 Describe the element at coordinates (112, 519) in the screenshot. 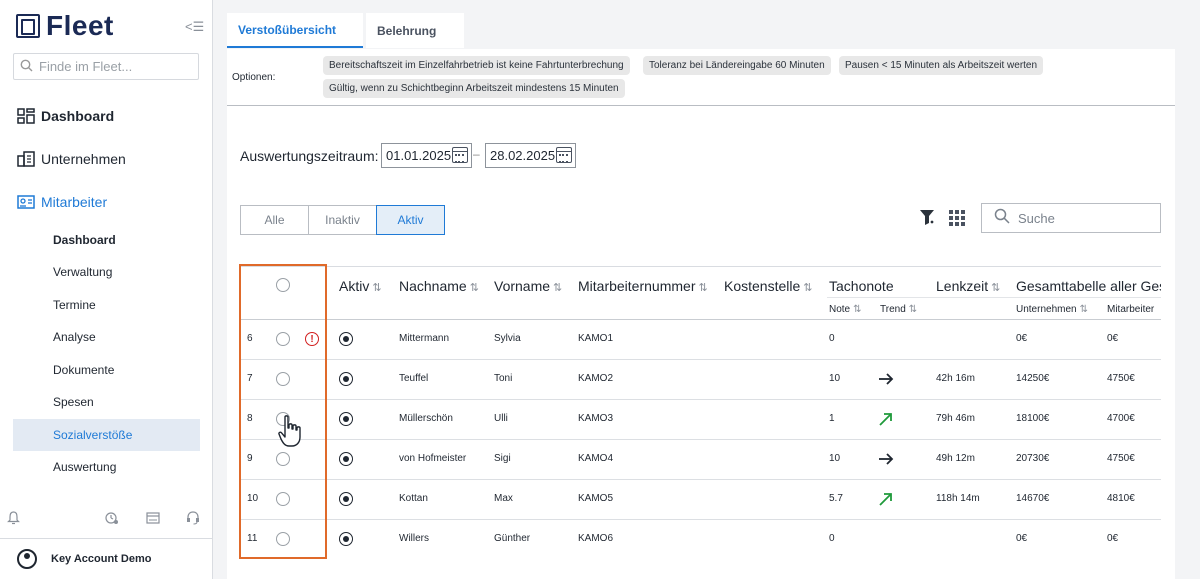

I see `clock-settings-icon` at that location.